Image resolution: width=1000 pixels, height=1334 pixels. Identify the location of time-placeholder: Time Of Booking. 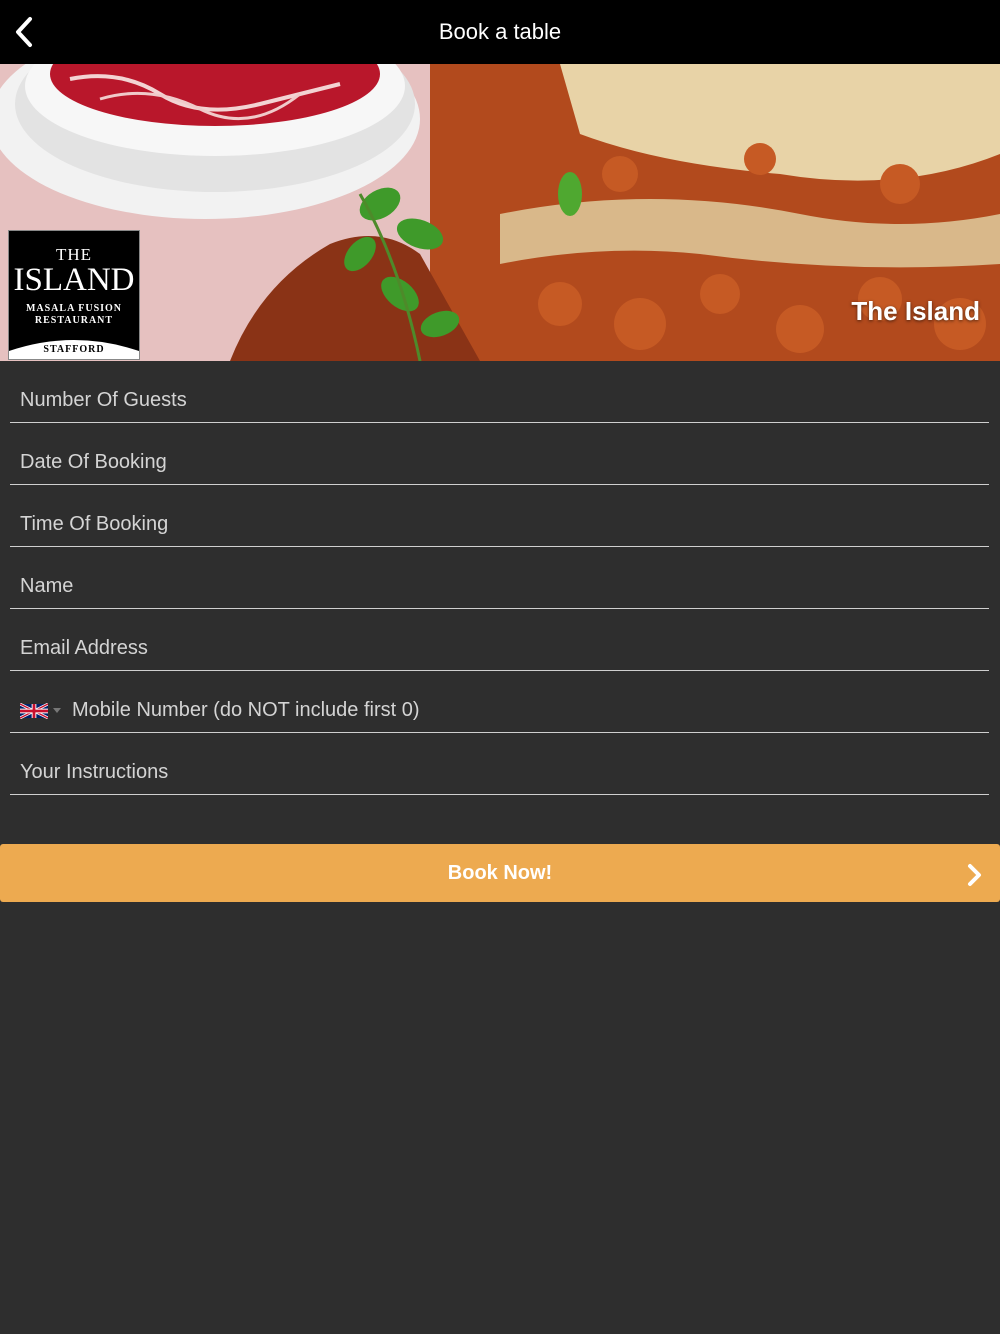
(94, 524).